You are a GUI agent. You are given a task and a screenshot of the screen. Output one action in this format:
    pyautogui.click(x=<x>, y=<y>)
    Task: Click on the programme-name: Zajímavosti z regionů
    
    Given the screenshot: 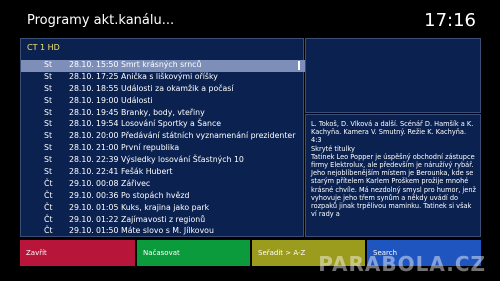 What is the action you would take?
    pyautogui.click(x=163, y=219)
    